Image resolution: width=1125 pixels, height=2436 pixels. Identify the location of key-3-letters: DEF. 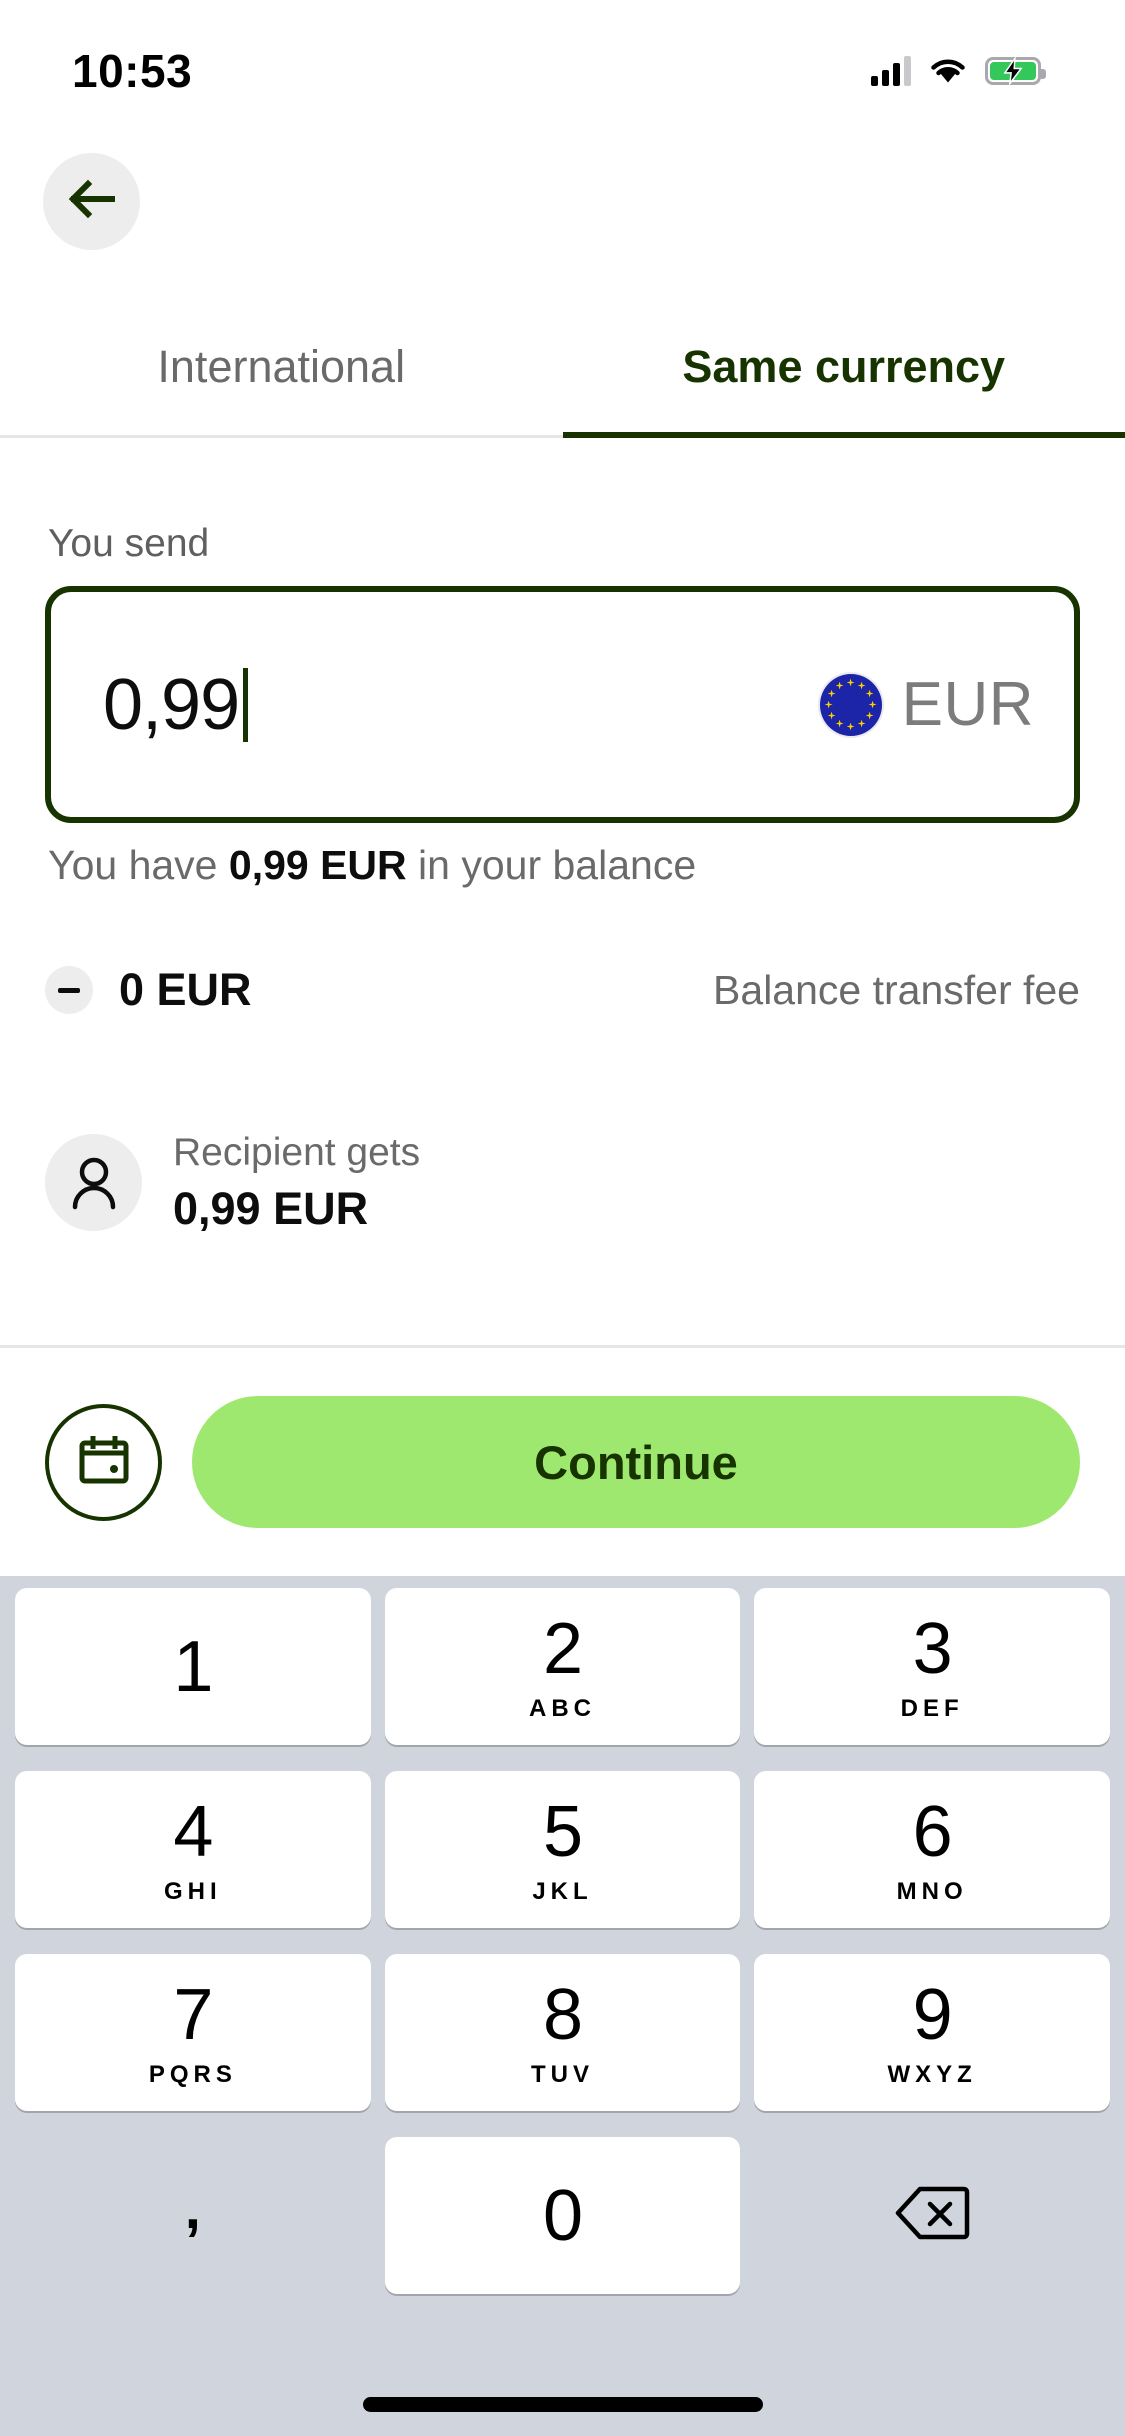
(932, 1708).